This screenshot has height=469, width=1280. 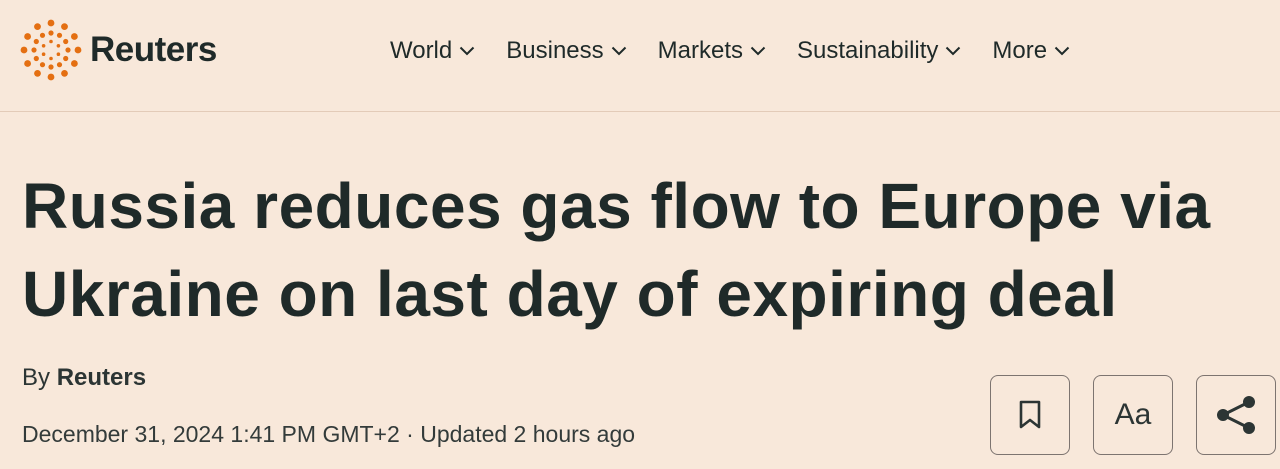 I want to click on text-size-button: Aa, so click(x=1133, y=415).